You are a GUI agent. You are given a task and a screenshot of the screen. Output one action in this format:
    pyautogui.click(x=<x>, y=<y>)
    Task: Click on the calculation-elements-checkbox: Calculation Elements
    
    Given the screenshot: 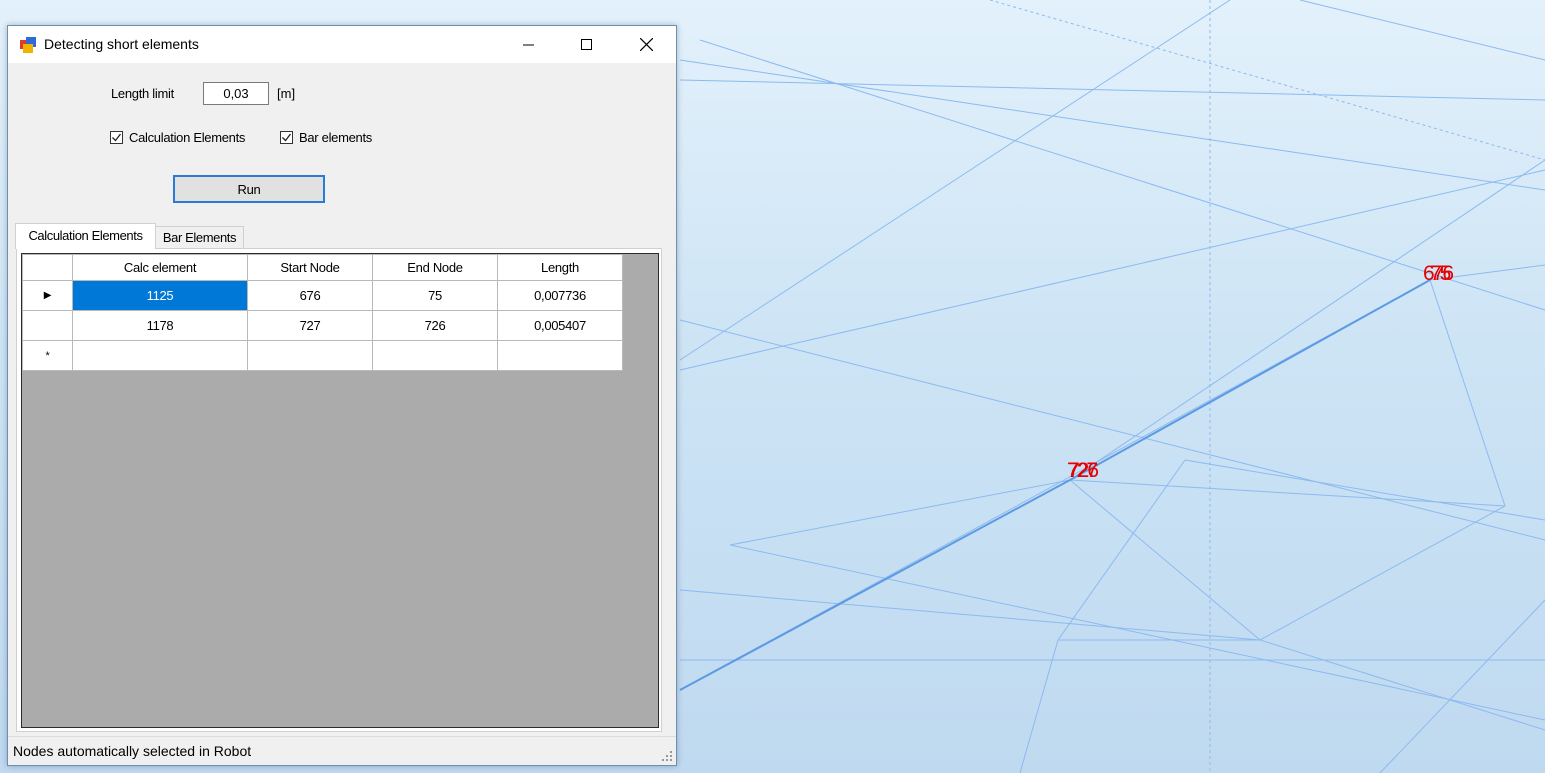 What is the action you would take?
    pyautogui.click(x=177, y=137)
    